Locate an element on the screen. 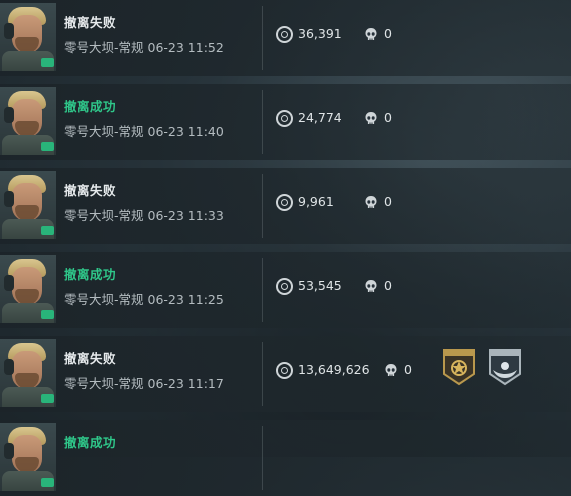 The image size is (571, 496). loot-value: 9,961 is located at coordinates (316, 201).